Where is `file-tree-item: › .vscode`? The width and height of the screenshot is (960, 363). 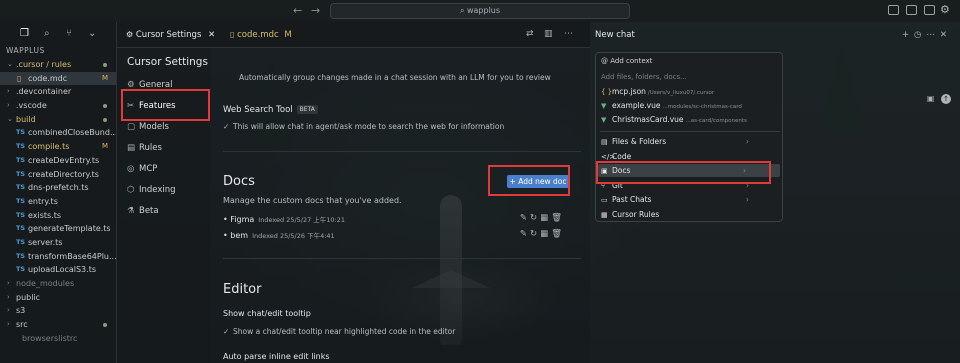
file-tree-item: › .vscode is located at coordinates (58, 106).